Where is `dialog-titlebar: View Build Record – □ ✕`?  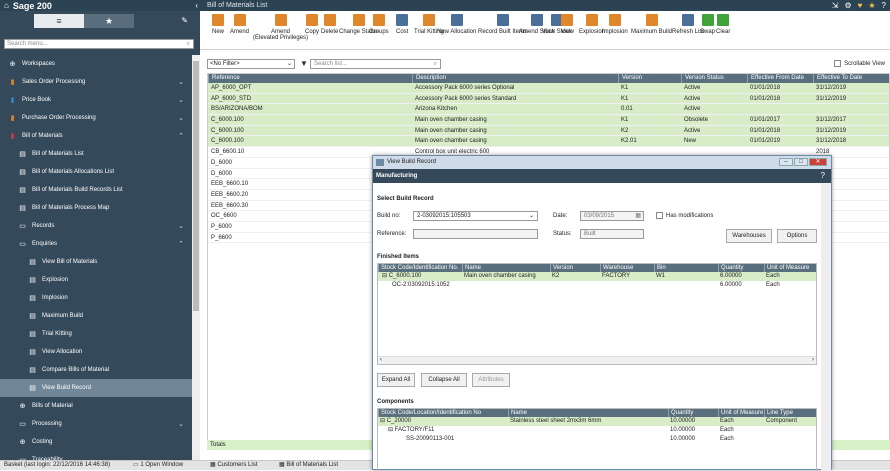
dialog-titlebar: View Build Record – □ ✕ is located at coordinates (602, 162).